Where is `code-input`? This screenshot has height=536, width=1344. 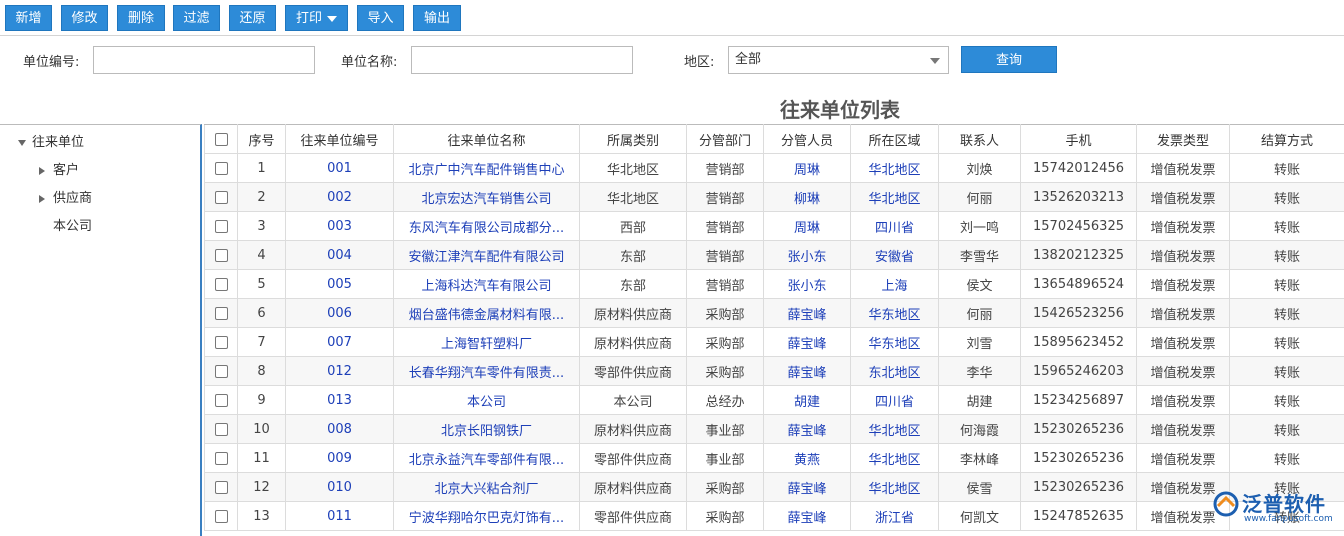
code-input is located at coordinates (204, 60).